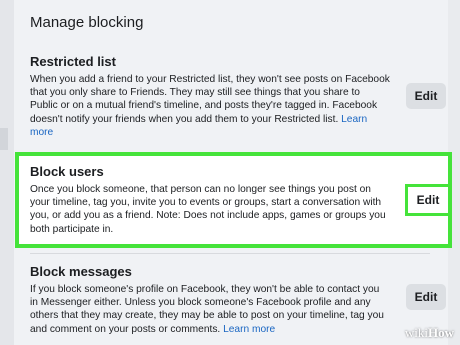 The height and width of the screenshot is (345, 460). What do you see at coordinates (4, 139) in the screenshot?
I see `scroll-nub` at bounding box center [4, 139].